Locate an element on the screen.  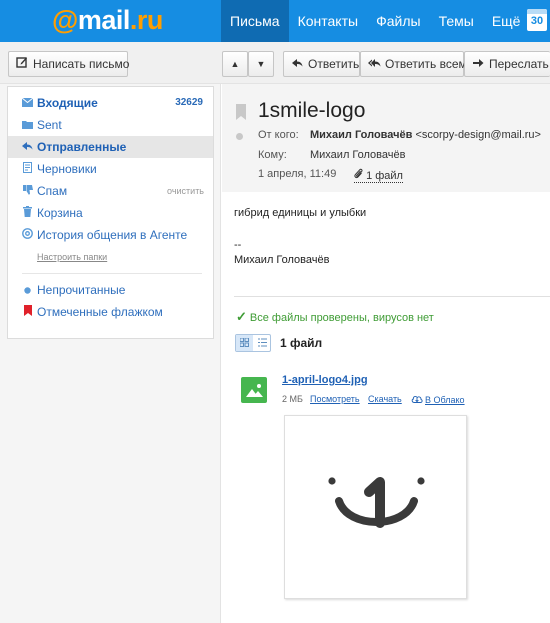
read-status-dot-icon is located at coordinates (239, 136).